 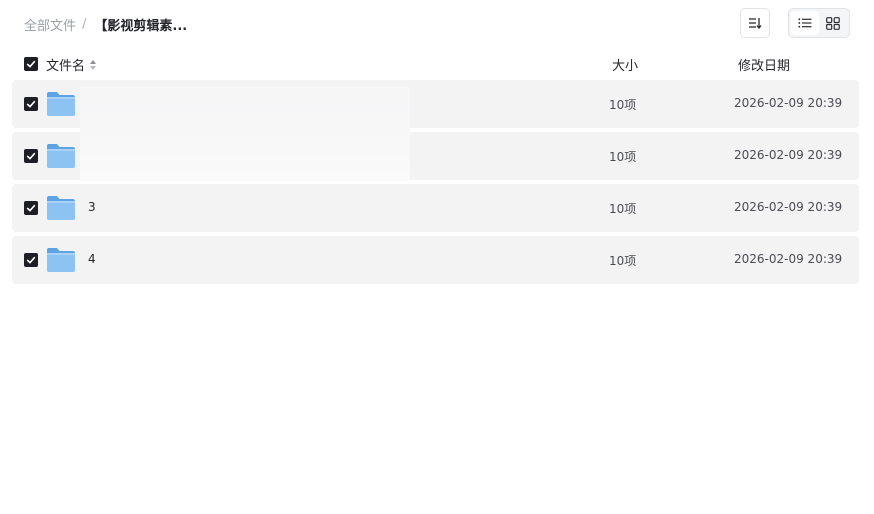 I want to click on table-header: 文件名 大小 修改日期, so click(x=441, y=64).